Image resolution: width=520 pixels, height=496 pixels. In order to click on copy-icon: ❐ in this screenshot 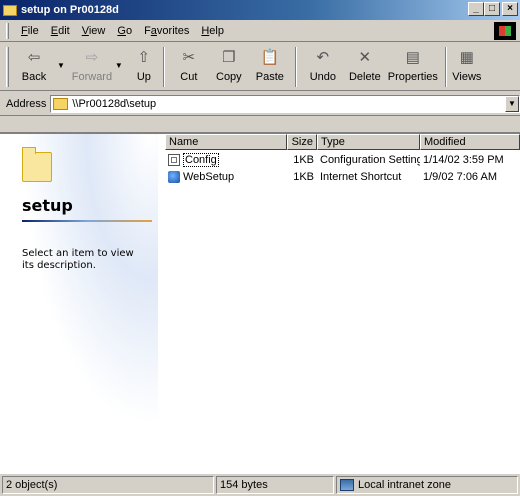, I will do `click(229, 57)`.